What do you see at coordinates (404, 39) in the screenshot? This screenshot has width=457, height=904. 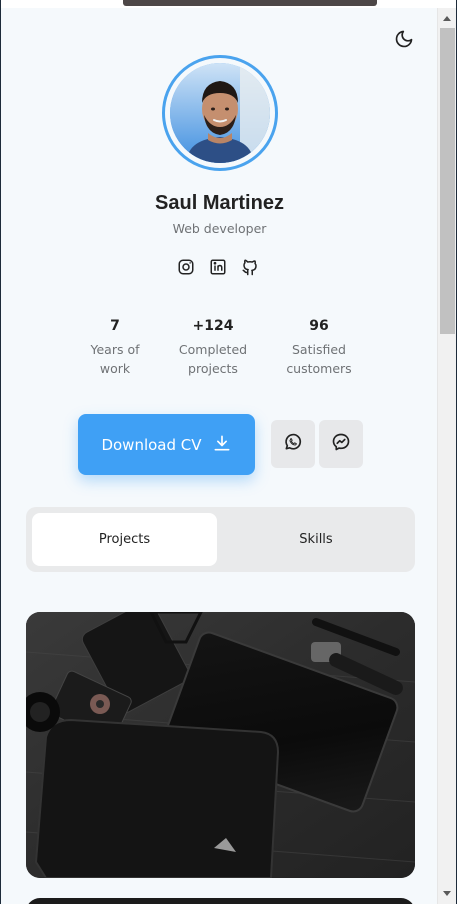 I see `moon-icon` at bounding box center [404, 39].